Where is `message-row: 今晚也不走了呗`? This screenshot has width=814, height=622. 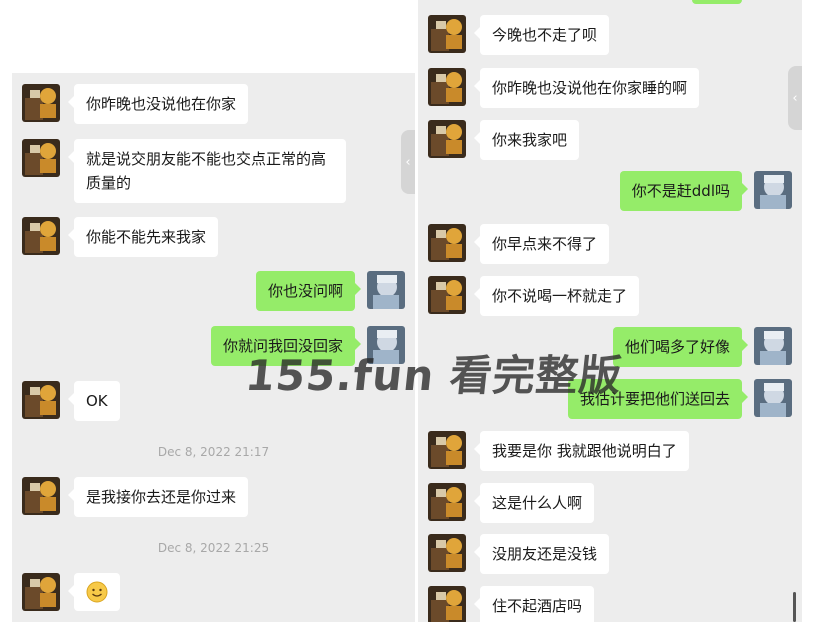
message-row: 今晚也不走了呗 is located at coordinates (519, 35).